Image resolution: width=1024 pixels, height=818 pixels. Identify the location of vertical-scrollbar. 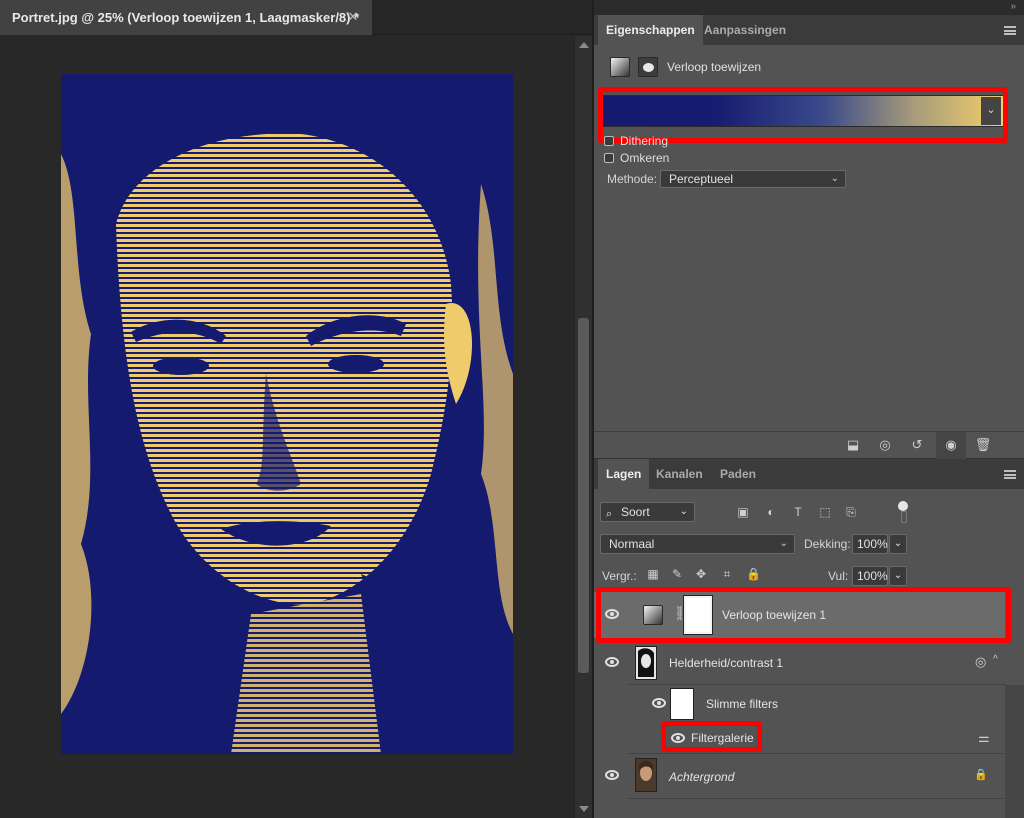
(583, 427).